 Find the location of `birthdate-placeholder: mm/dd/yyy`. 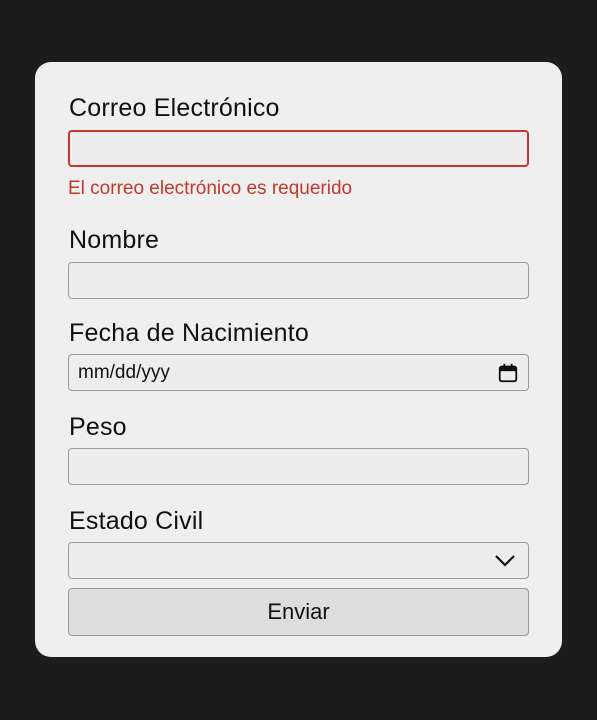

birthdate-placeholder: mm/dd/yyy is located at coordinates (124, 372).